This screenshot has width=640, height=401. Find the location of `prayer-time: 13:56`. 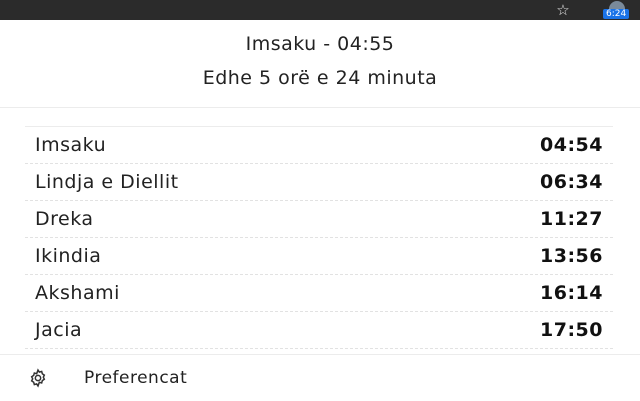

prayer-time: 13:56 is located at coordinates (571, 256).